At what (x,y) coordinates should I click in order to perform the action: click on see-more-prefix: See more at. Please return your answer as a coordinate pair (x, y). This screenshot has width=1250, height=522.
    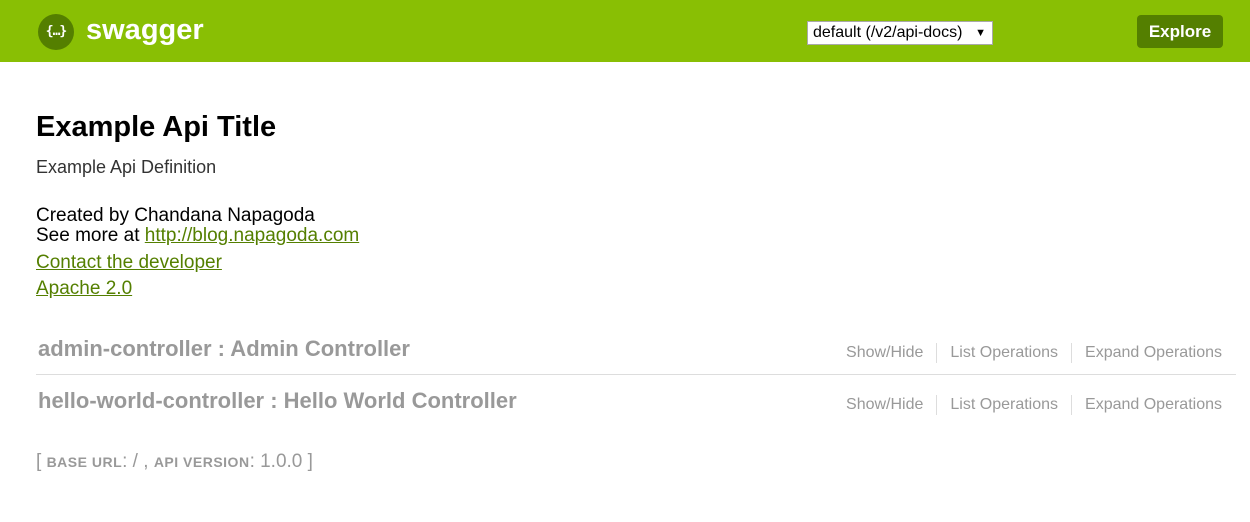
    Looking at the image, I should click on (90, 235).